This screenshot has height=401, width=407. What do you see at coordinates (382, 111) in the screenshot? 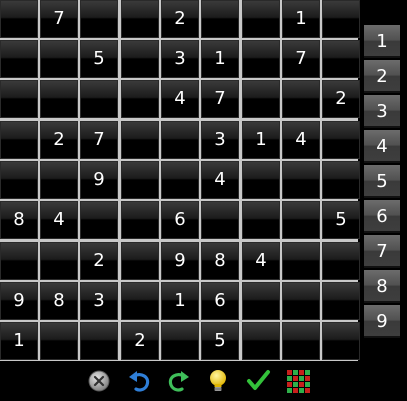
I see `number-button-3: 3` at bounding box center [382, 111].